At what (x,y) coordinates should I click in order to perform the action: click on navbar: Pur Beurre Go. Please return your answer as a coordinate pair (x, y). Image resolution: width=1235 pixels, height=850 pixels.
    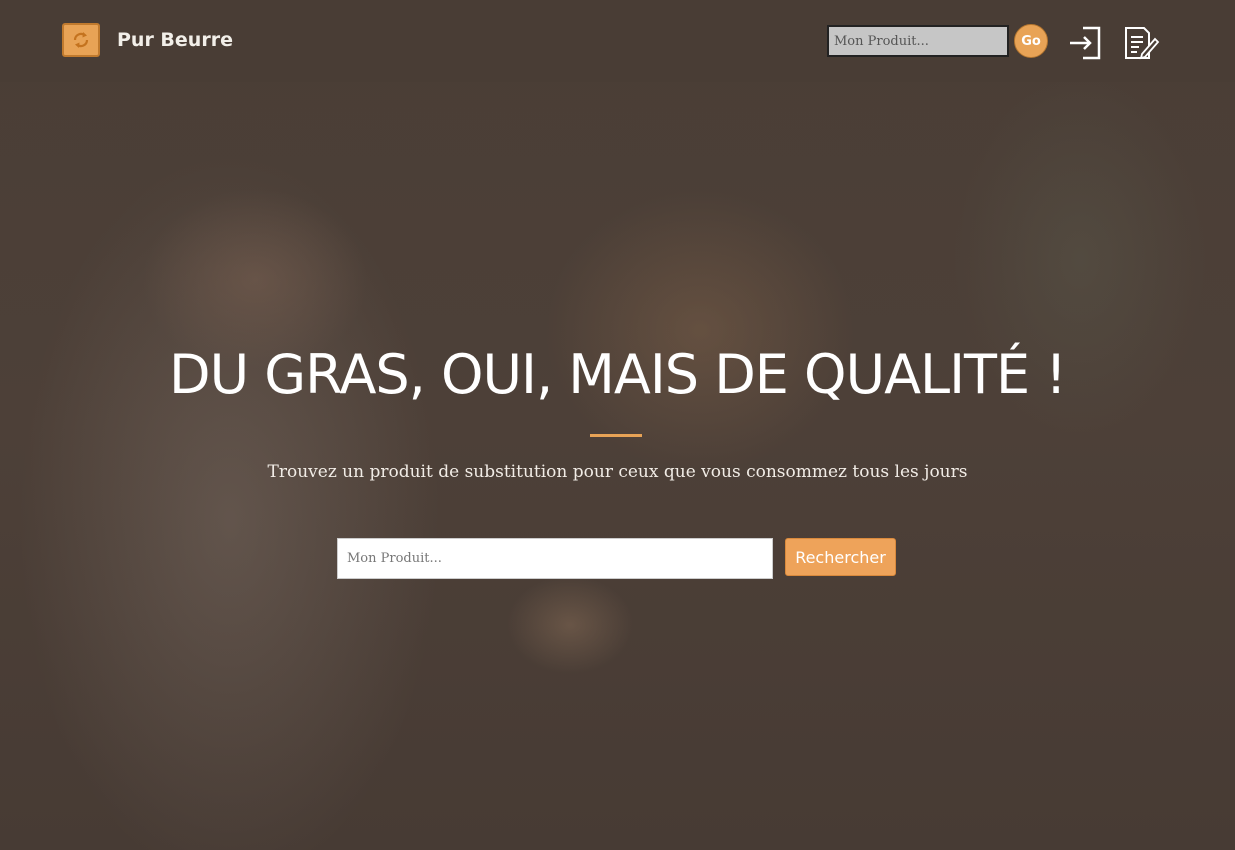
    Looking at the image, I should click on (617, 41).